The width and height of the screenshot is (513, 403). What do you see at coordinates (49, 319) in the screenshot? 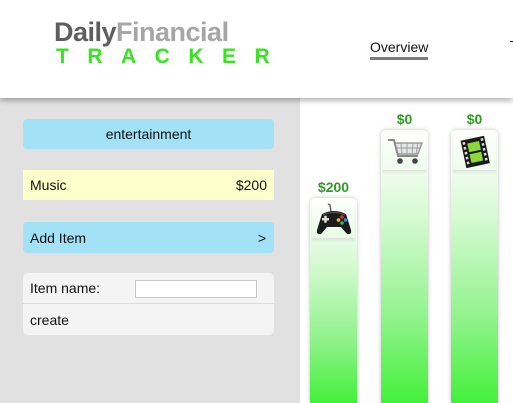
I see `create-label: create` at bounding box center [49, 319].